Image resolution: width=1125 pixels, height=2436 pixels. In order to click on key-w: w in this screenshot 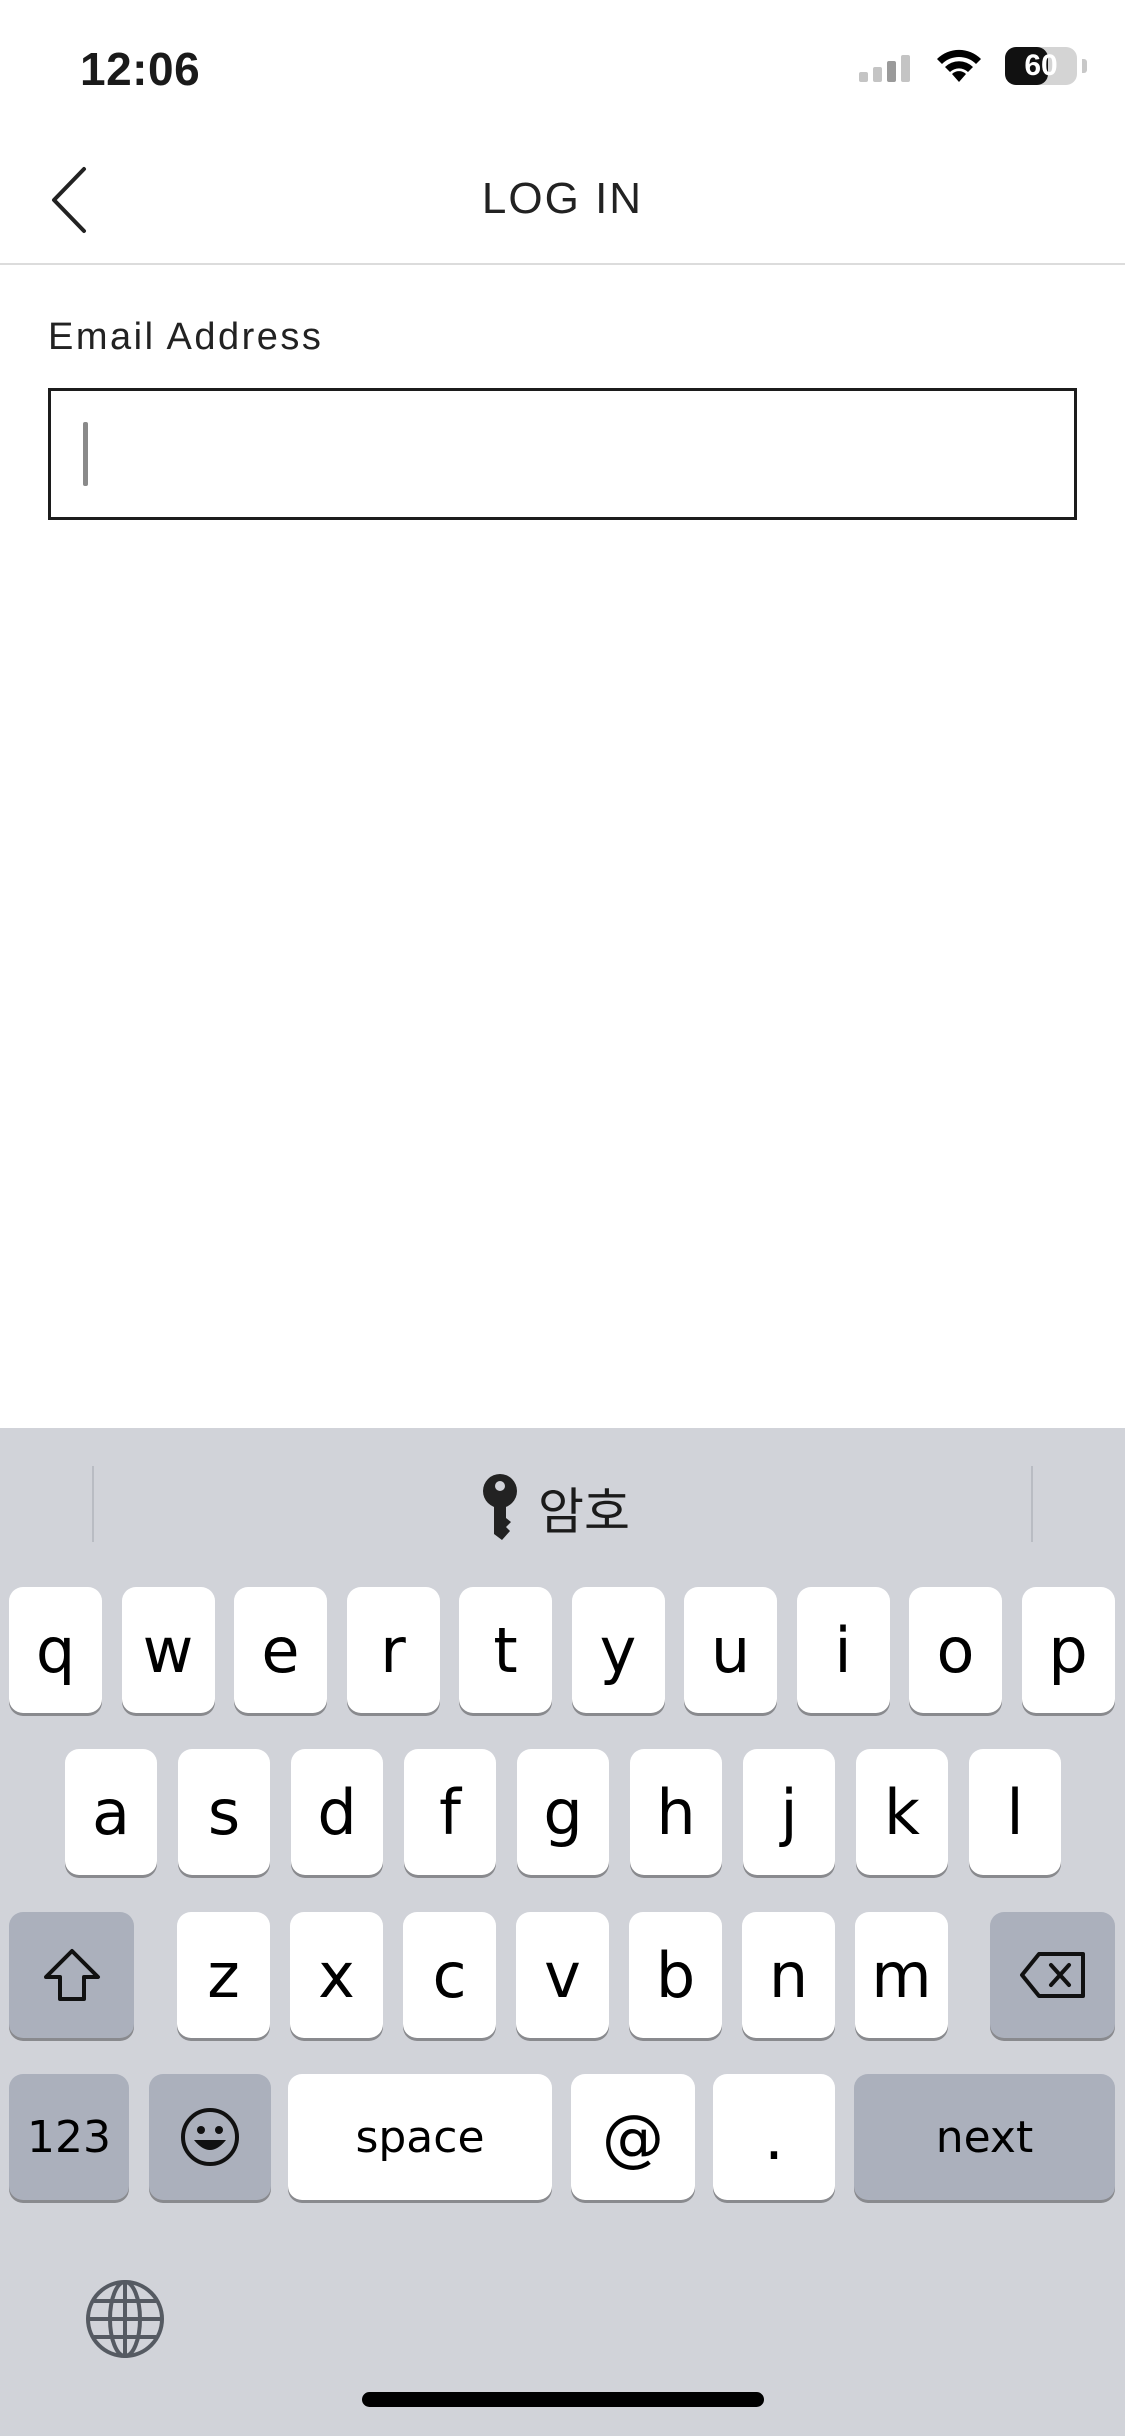, I will do `click(168, 1650)`.